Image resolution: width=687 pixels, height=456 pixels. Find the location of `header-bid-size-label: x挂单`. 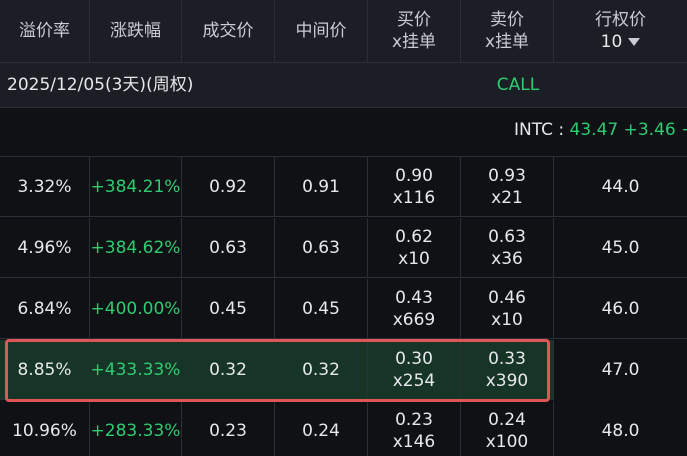

header-bid-size-label: x挂单 is located at coordinates (414, 42).